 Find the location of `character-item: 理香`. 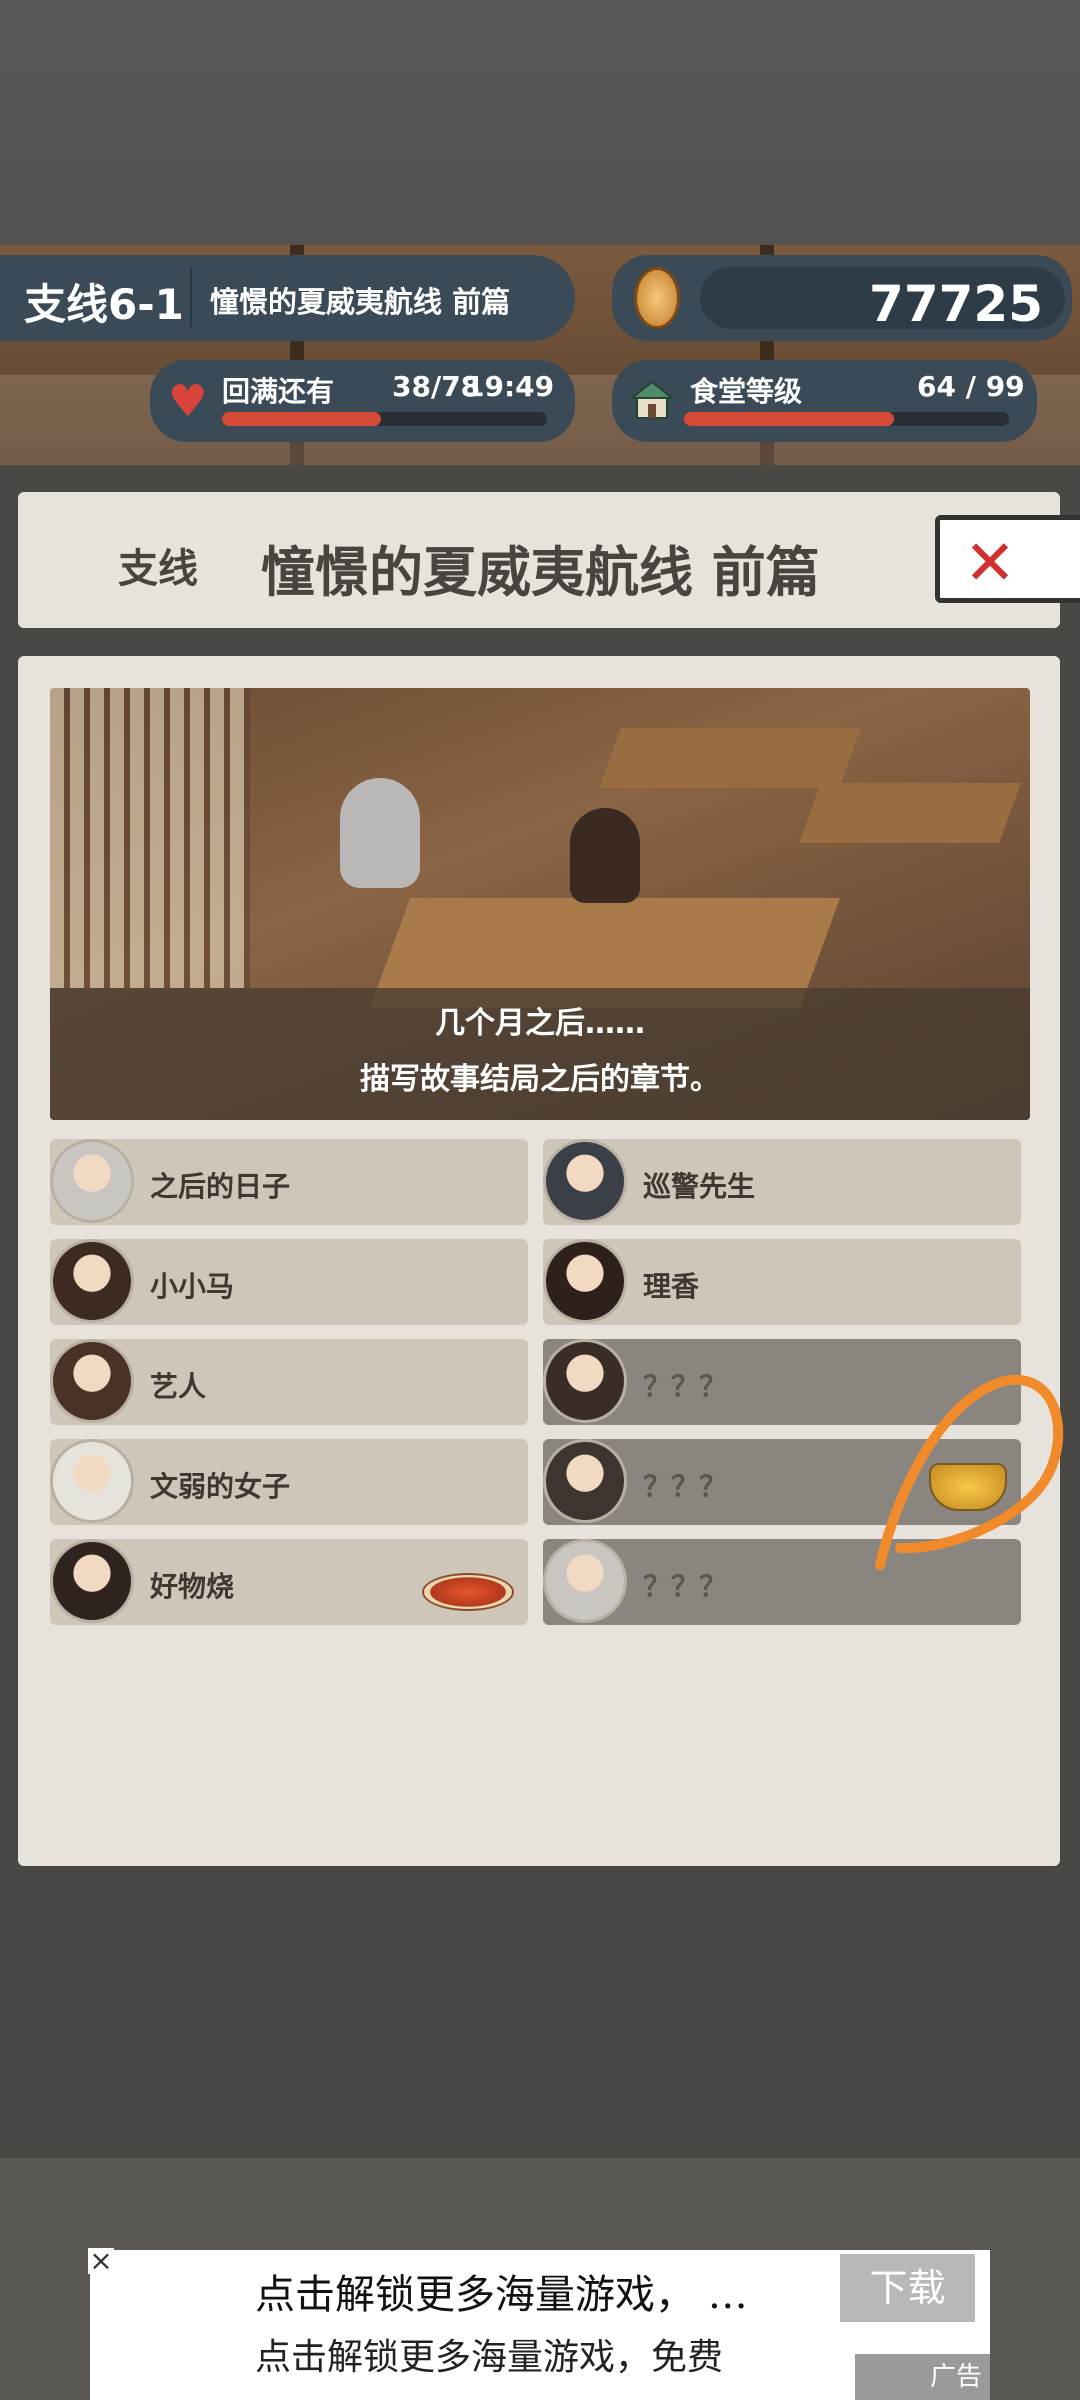

character-item: 理香 is located at coordinates (782, 1282).